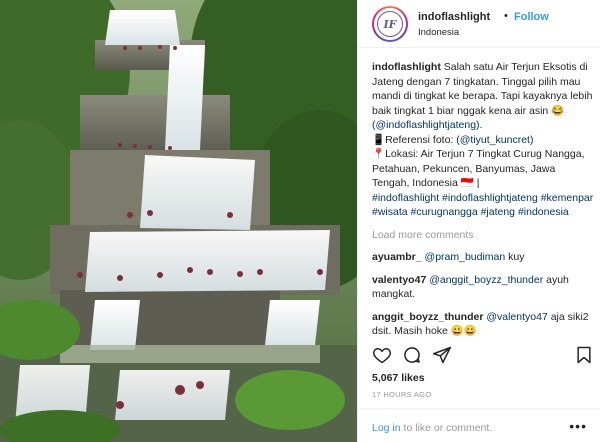  What do you see at coordinates (578, 426) in the screenshot?
I see `more-options-icon: •••` at bounding box center [578, 426].